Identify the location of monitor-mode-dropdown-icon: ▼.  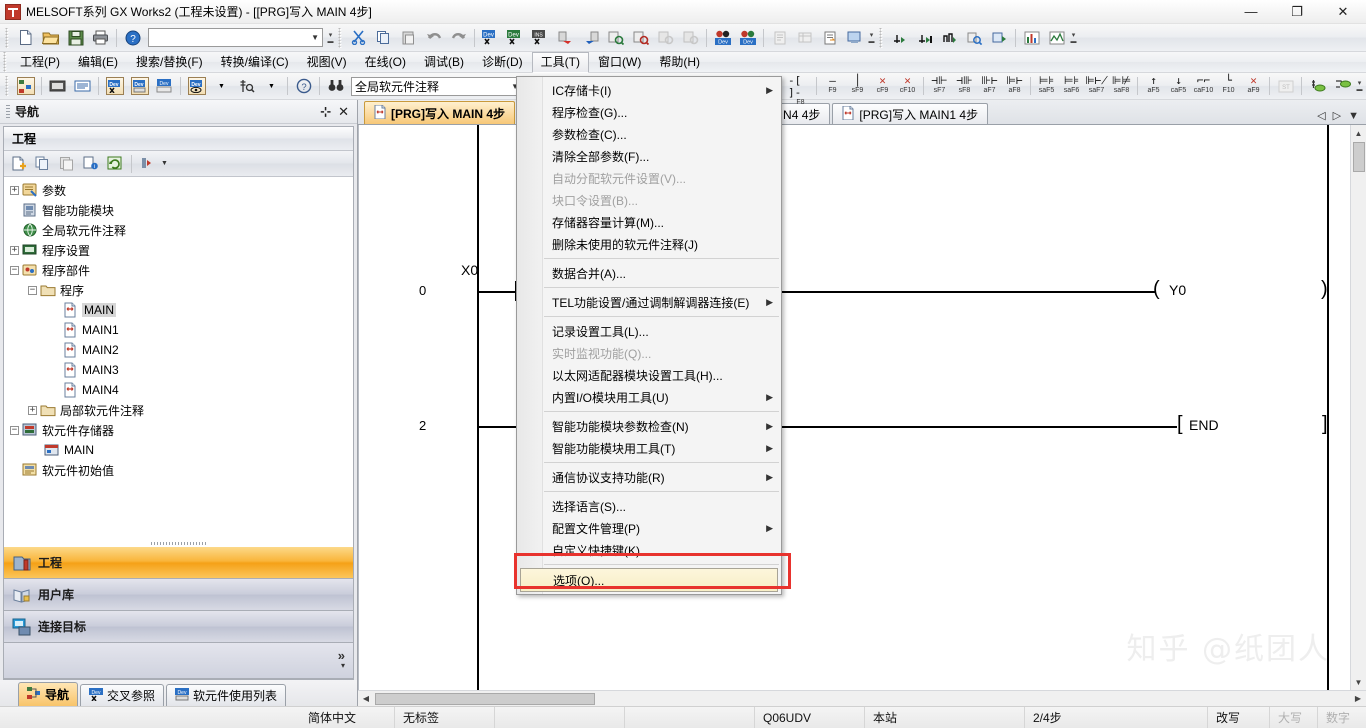
(221, 86).